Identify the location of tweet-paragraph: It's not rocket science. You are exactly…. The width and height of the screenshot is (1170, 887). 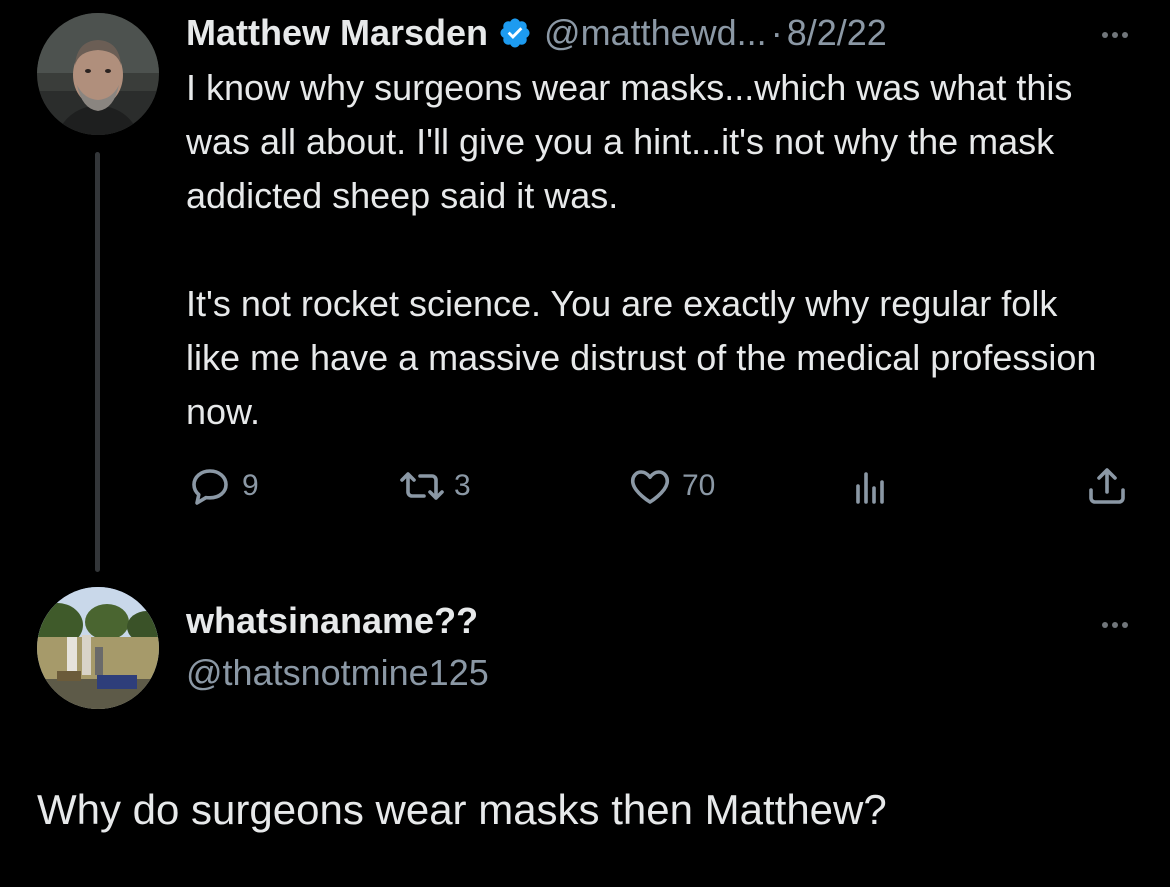
(641, 357).